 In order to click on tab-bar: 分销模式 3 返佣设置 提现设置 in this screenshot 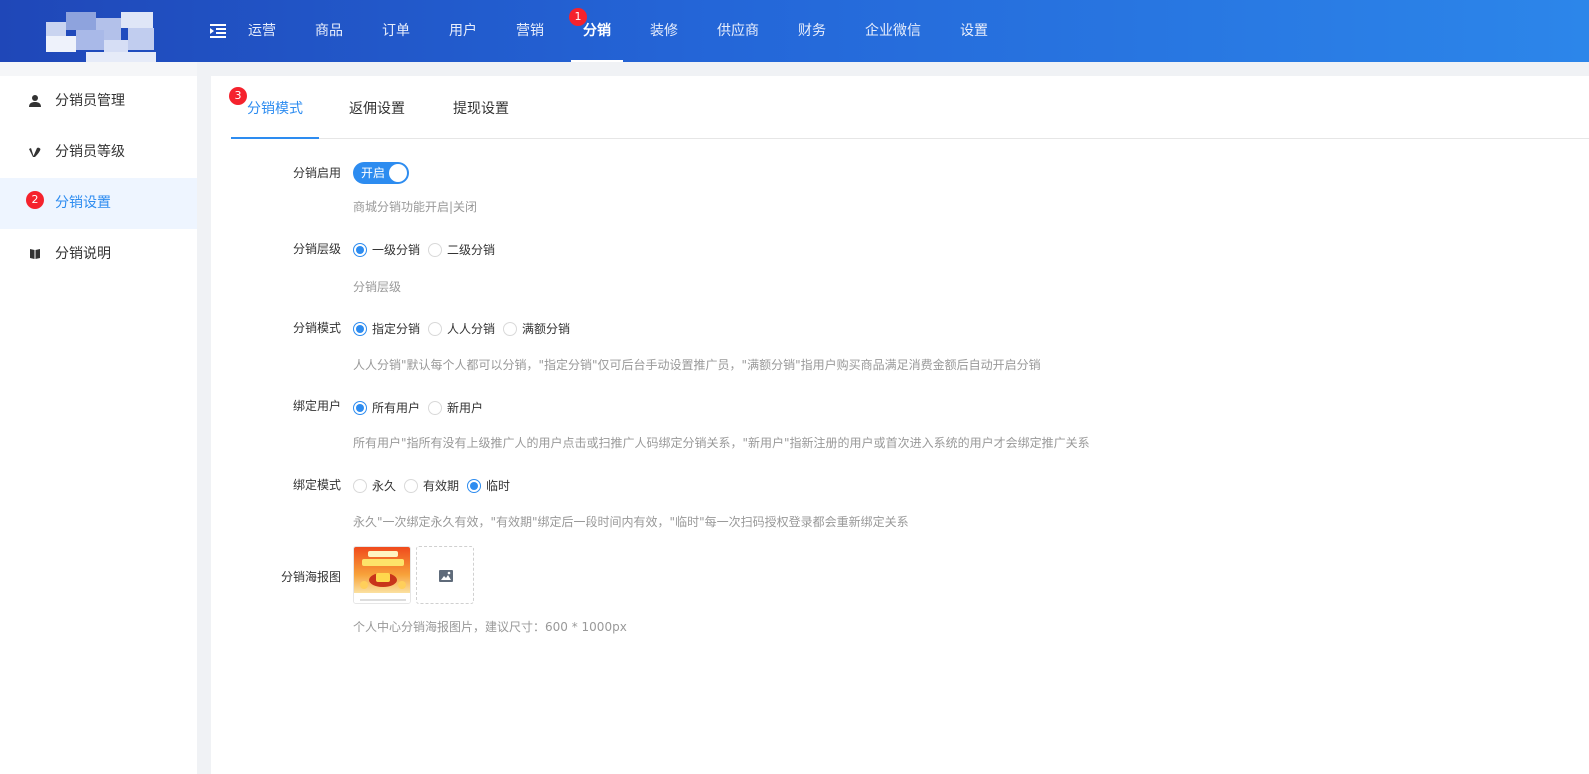, I will do `click(909, 107)`.